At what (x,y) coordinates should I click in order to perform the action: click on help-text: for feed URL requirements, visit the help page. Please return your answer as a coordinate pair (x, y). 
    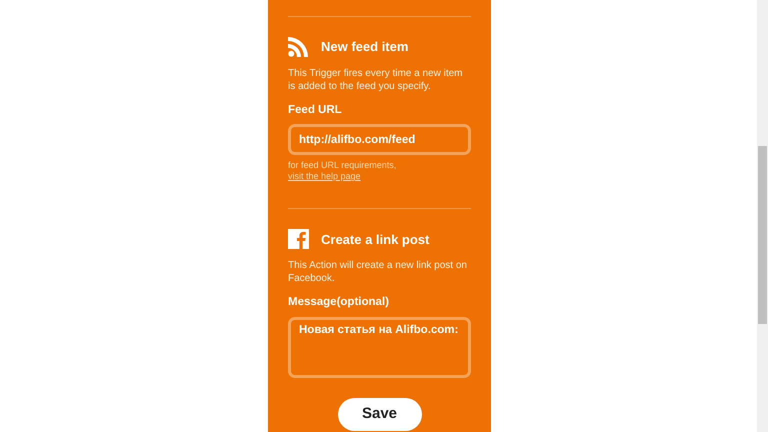
    Looking at the image, I should click on (343, 171).